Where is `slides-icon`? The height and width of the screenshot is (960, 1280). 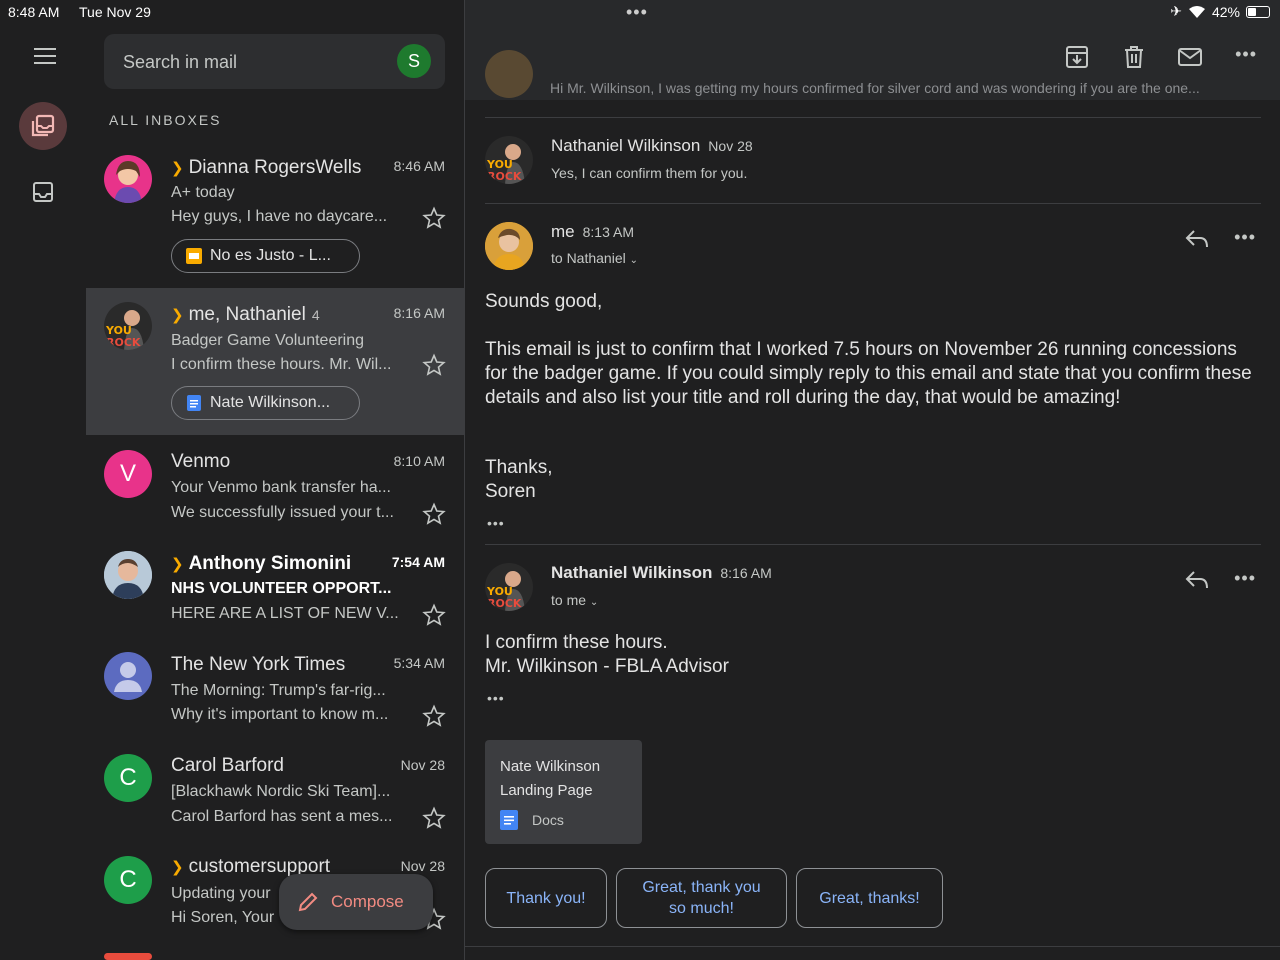
slides-icon is located at coordinates (194, 256).